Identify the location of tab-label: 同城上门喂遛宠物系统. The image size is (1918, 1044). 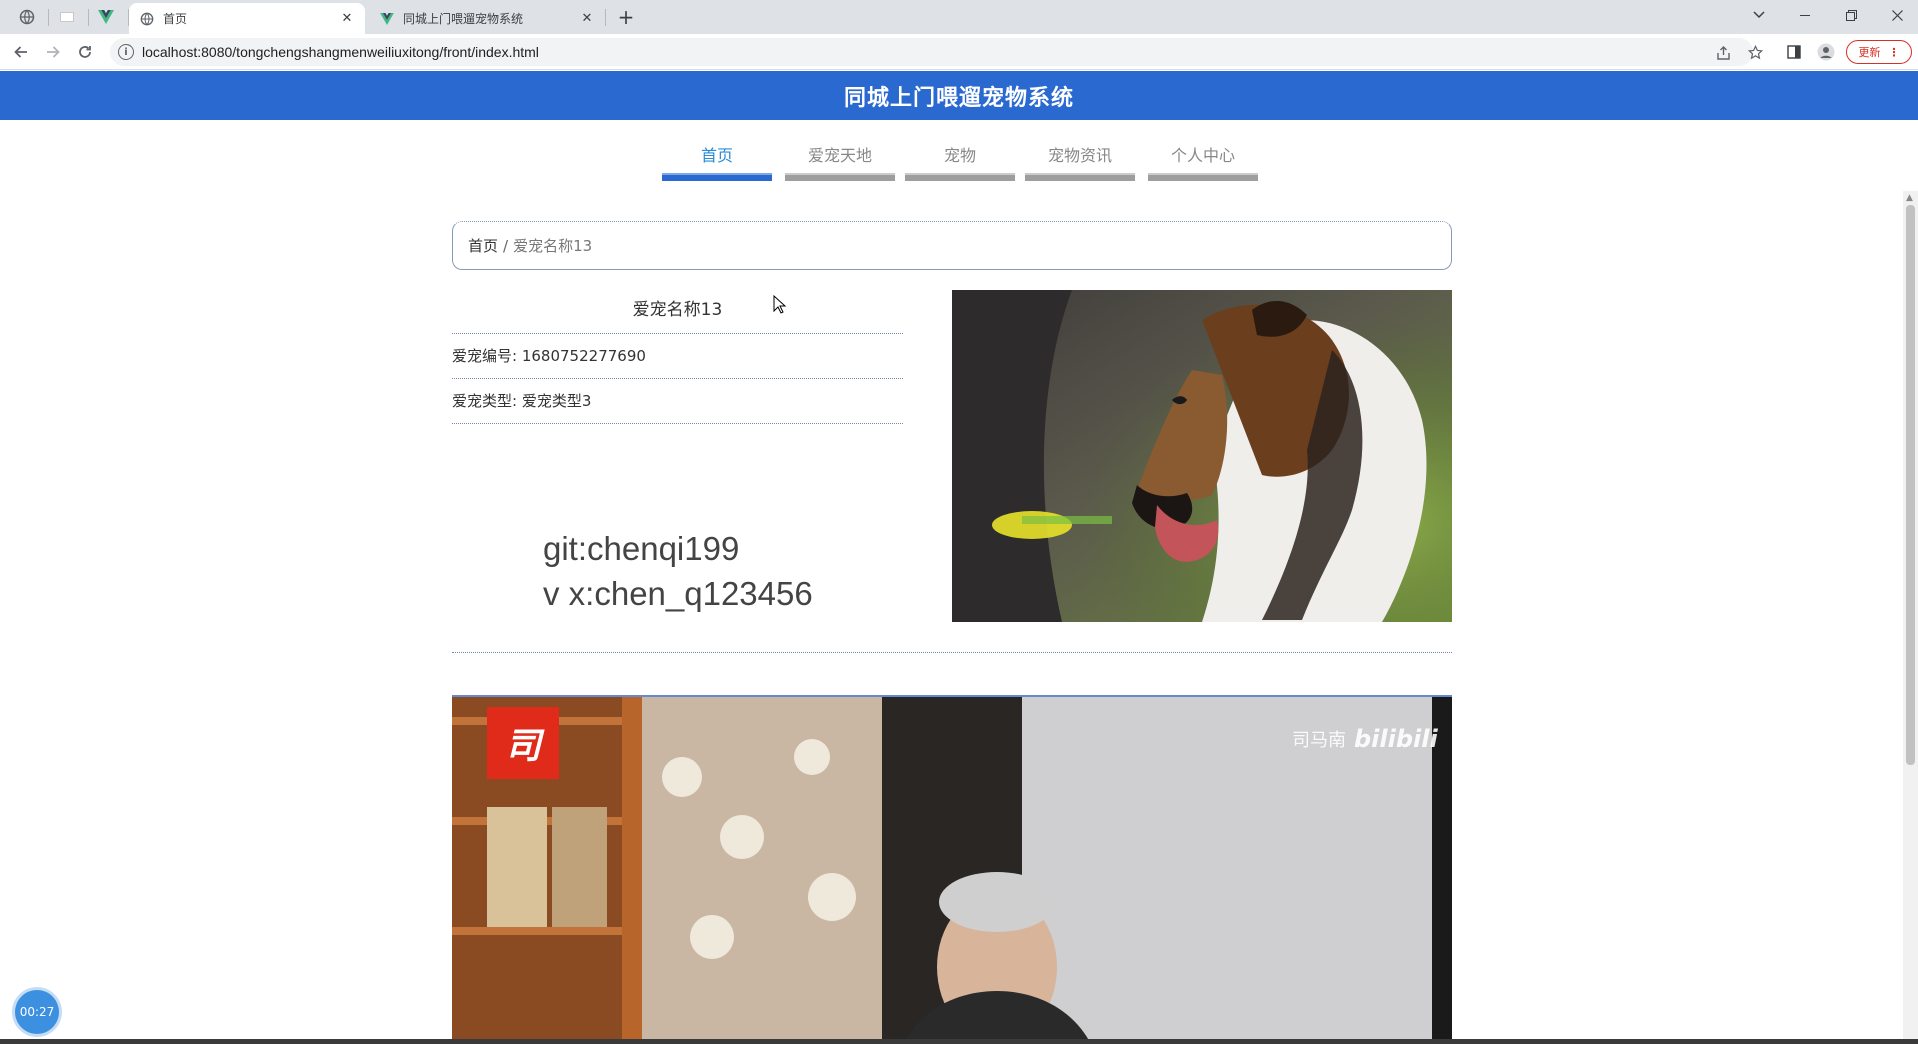
(463, 19).